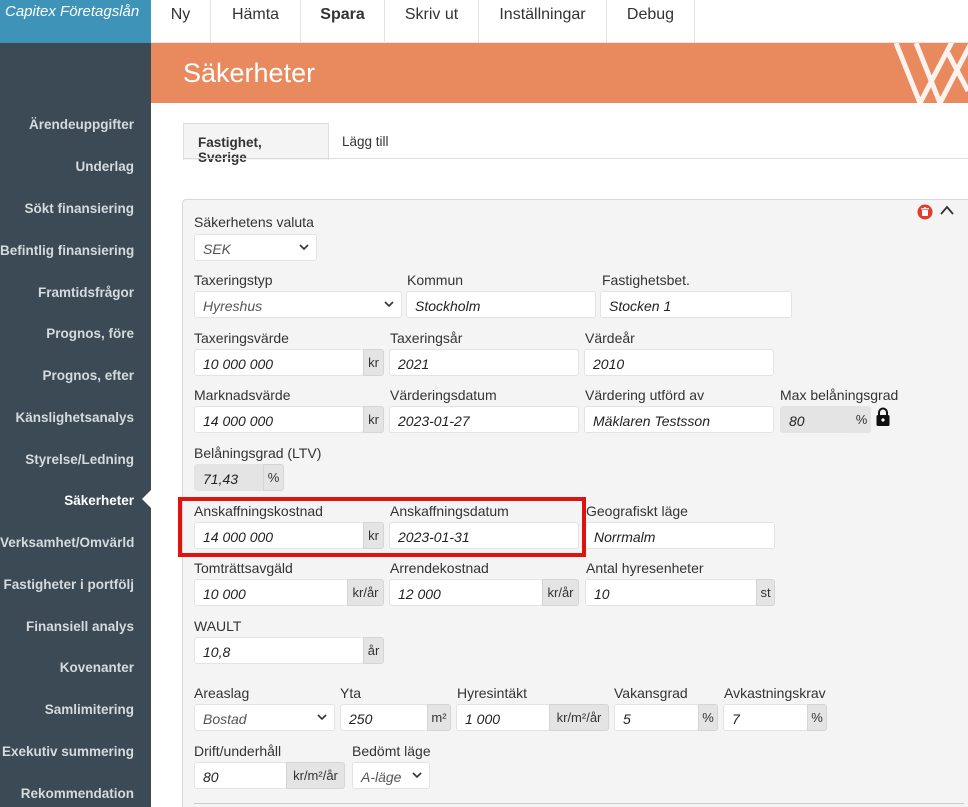 Image resolution: width=968 pixels, height=807 pixels. I want to click on sidebar-item-sakerheter: Säkerheter, so click(67, 500).